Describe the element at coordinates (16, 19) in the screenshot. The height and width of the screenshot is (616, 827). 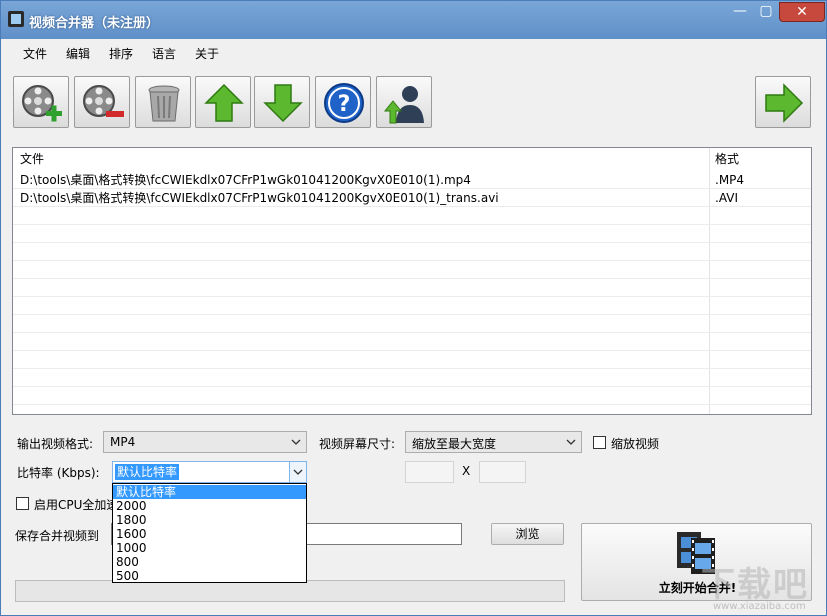
I see `app-logo-icon` at that location.